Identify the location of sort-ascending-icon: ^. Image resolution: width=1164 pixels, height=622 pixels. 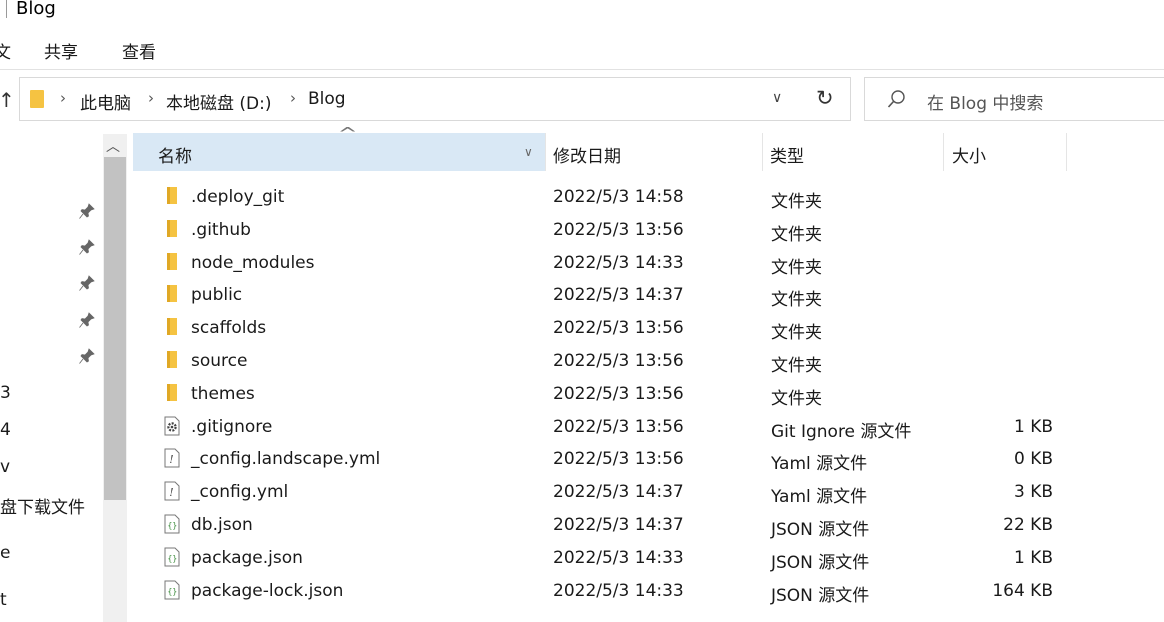
(347, 133).